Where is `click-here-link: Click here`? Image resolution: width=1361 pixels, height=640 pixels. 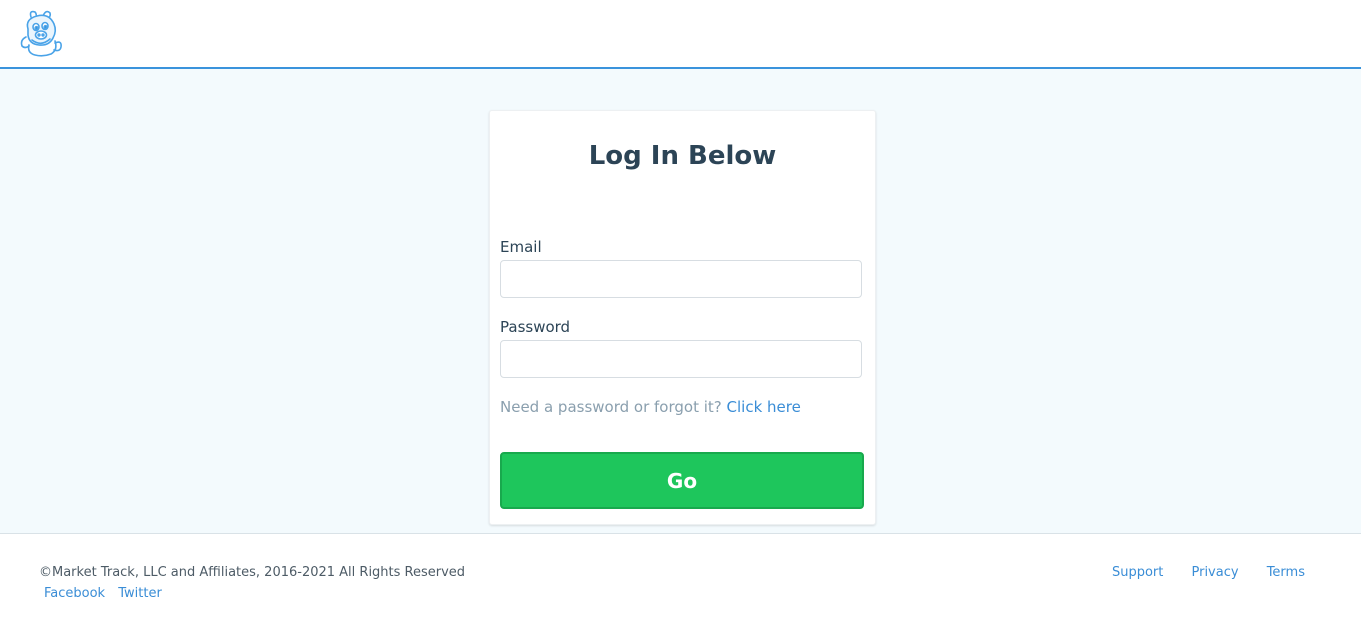 click-here-link: Click here is located at coordinates (764, 407).